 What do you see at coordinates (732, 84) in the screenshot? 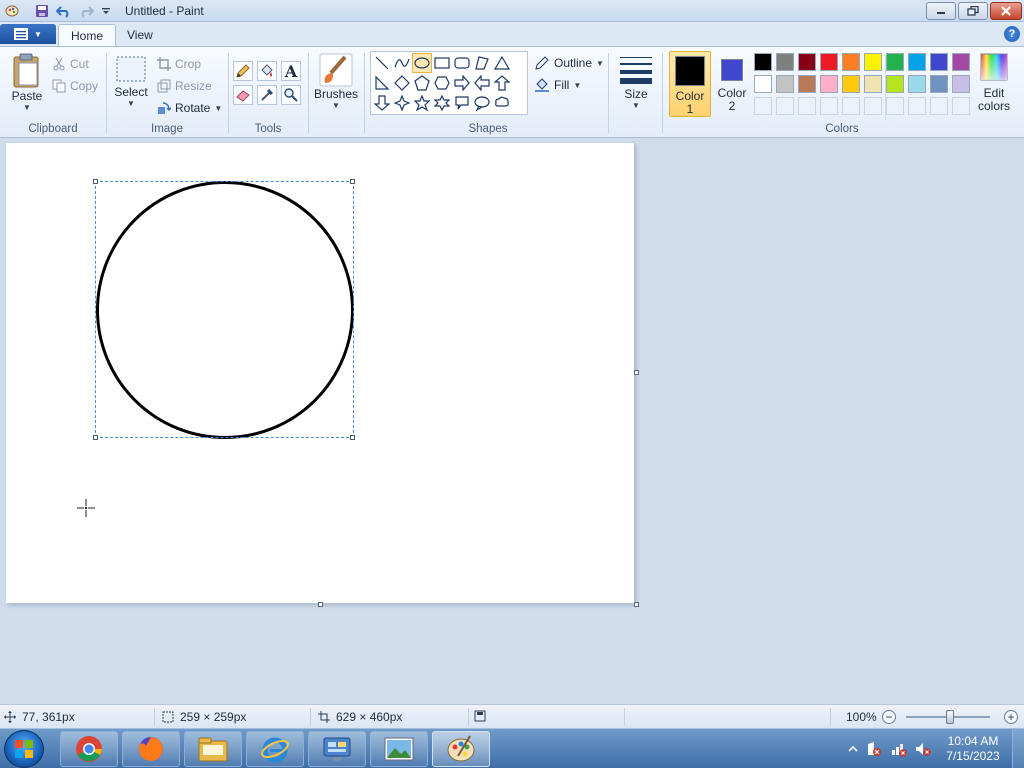
I see `color2-selector: Color 2` at bounding box center [732, 84].